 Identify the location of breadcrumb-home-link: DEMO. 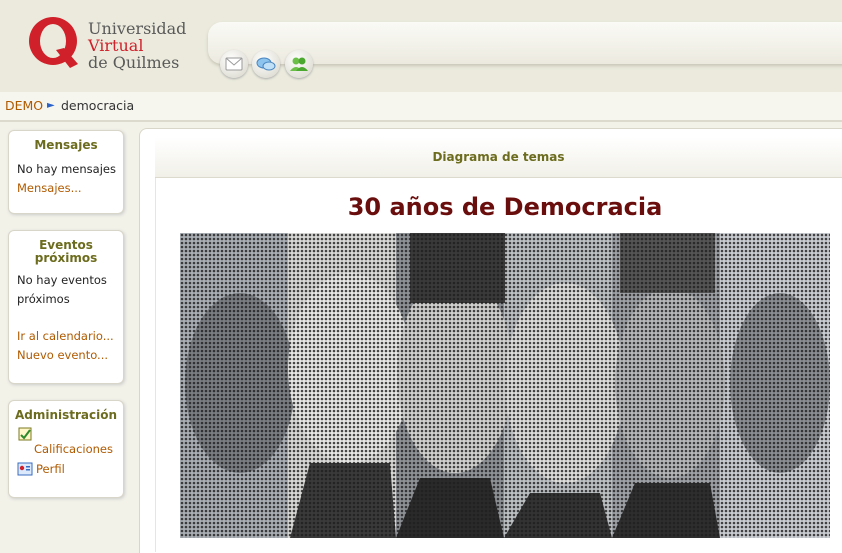
(24, 106).